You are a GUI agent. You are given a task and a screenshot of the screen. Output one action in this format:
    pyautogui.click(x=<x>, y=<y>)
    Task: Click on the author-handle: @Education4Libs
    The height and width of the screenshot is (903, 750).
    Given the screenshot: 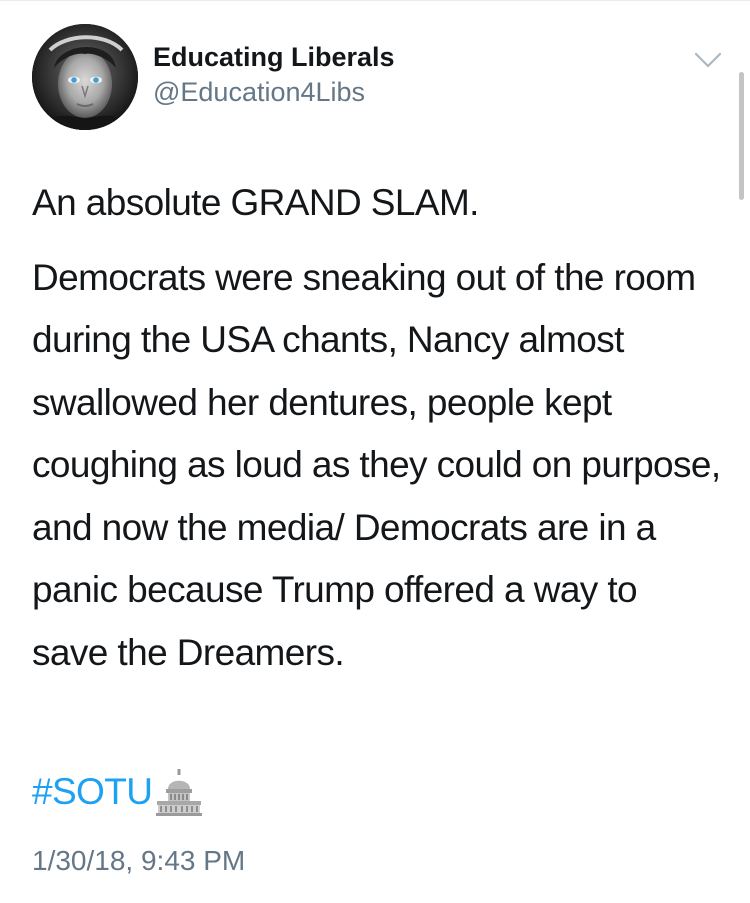 What is the action you would take?
    pyautogui.click(x=259, y=92)
    